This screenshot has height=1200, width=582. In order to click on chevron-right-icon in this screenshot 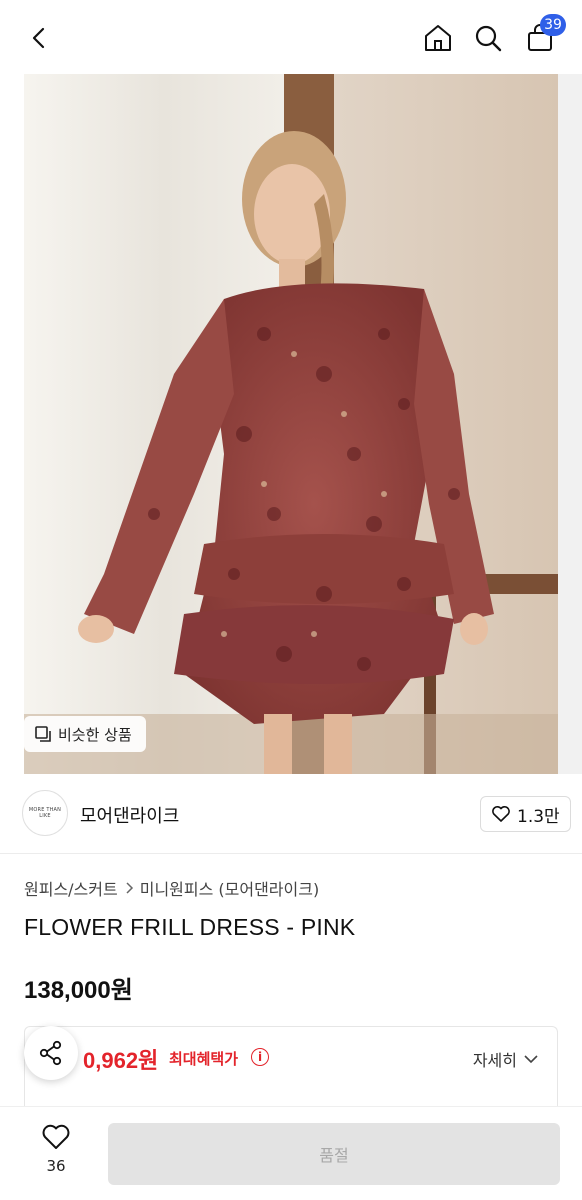, I will do `click(129, 888)`.